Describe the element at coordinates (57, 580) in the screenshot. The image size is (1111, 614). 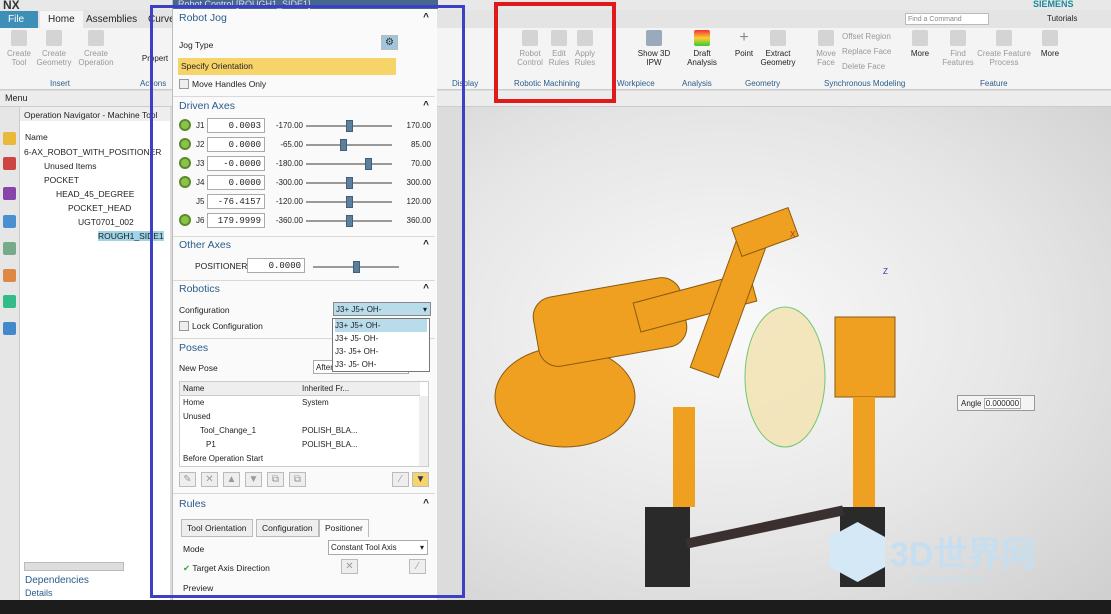
I see `dependencies-panel: Dependencies` at that location.